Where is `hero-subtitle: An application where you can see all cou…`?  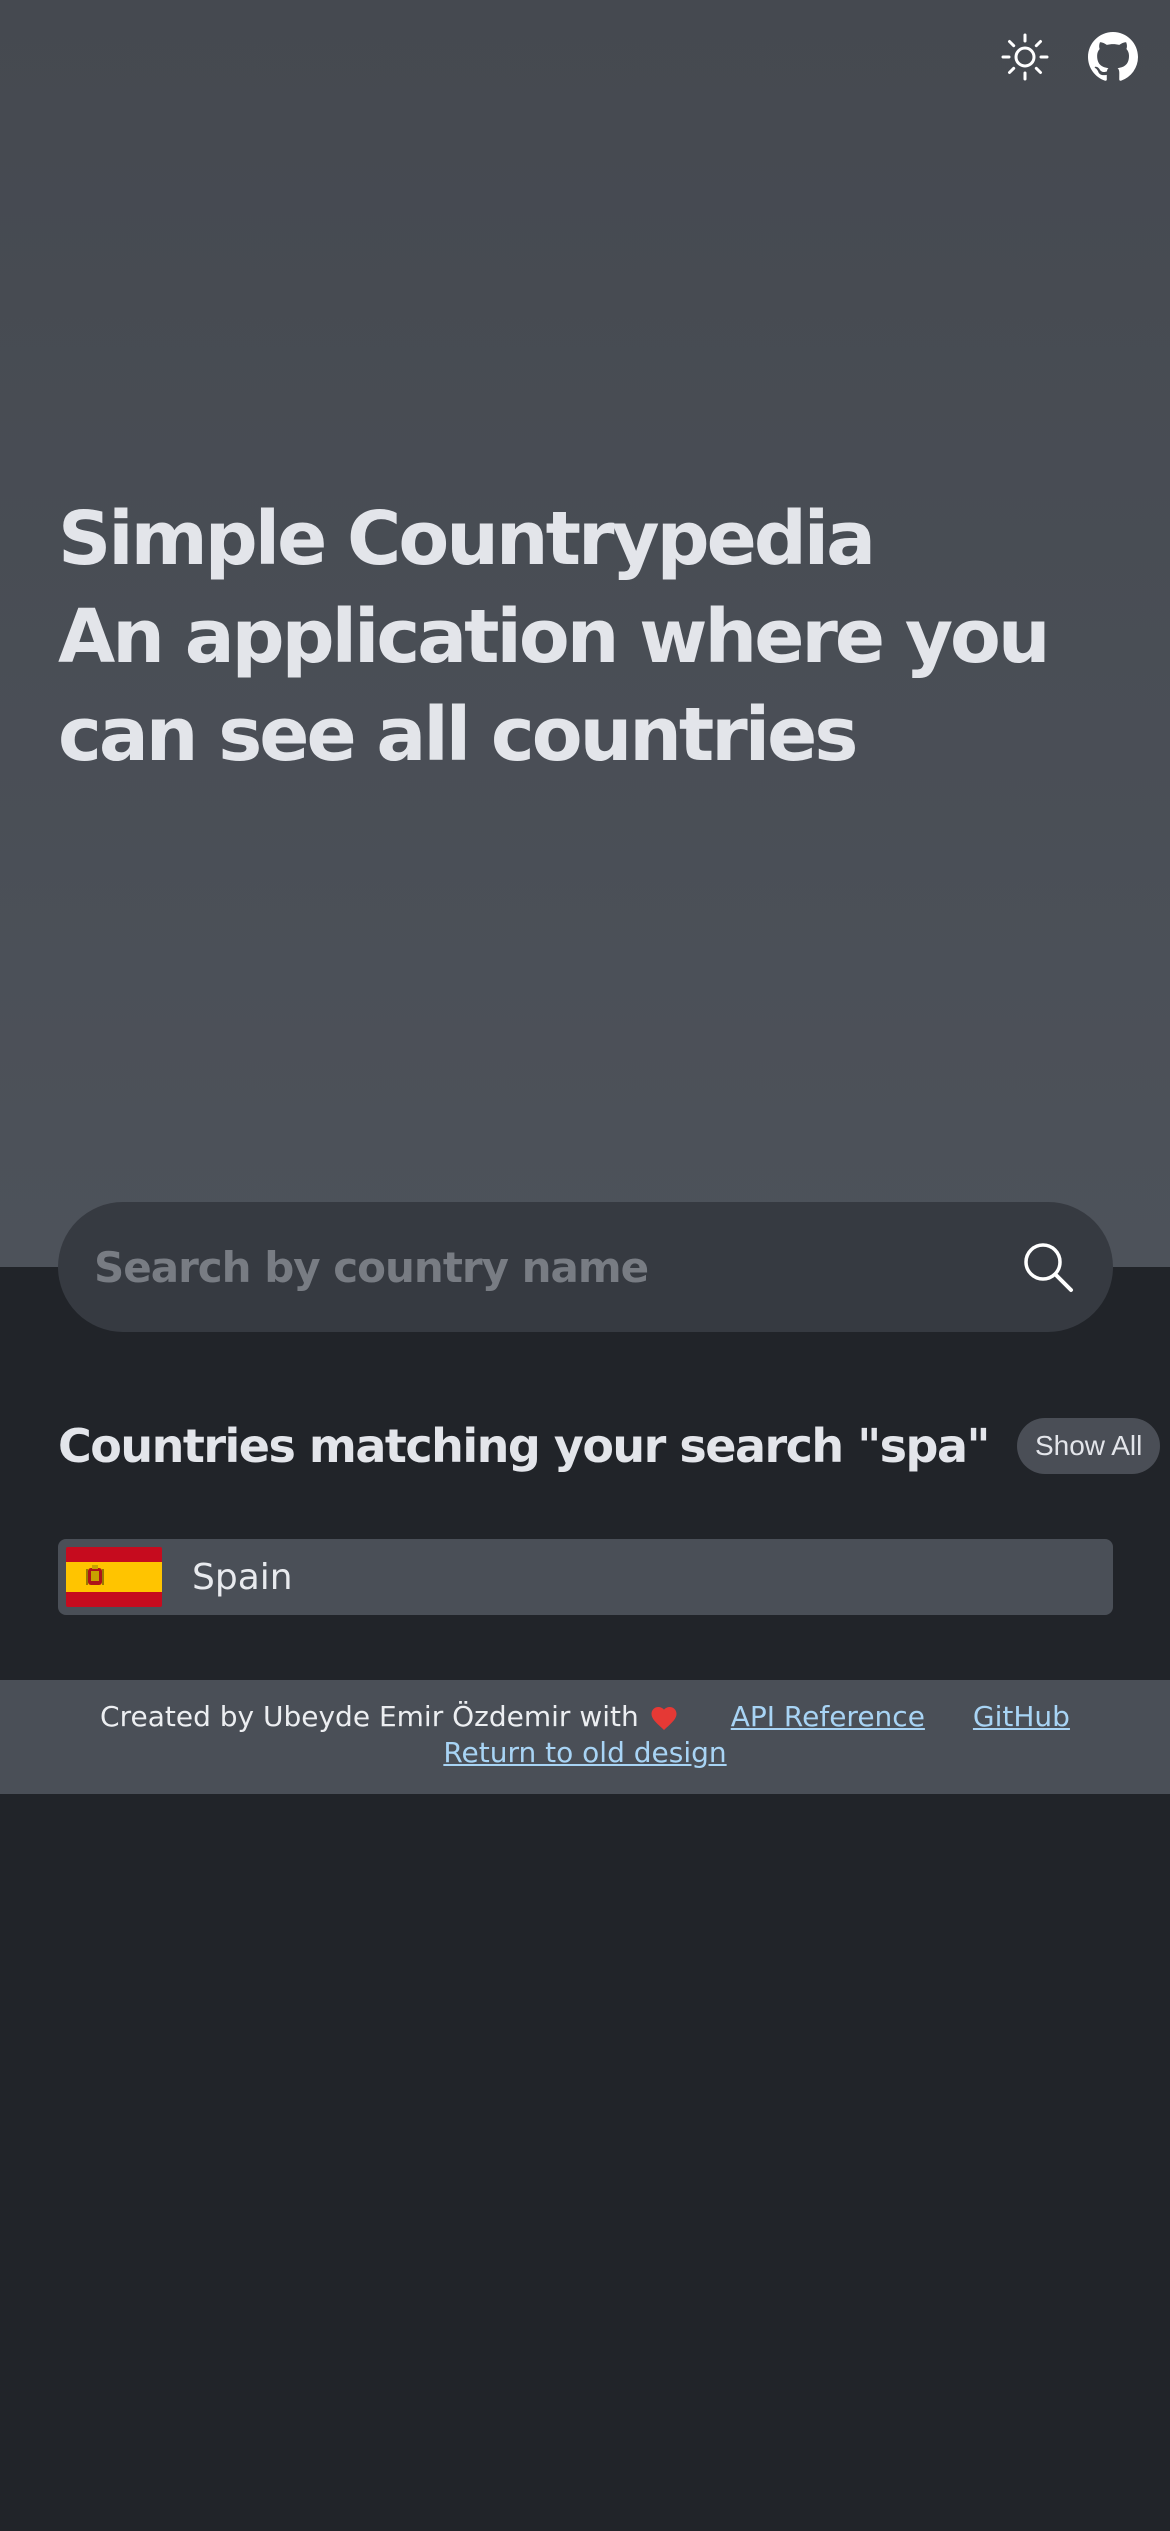
hero-subtitle: An application where you can see all cou… is located at coordinates (554, 686).